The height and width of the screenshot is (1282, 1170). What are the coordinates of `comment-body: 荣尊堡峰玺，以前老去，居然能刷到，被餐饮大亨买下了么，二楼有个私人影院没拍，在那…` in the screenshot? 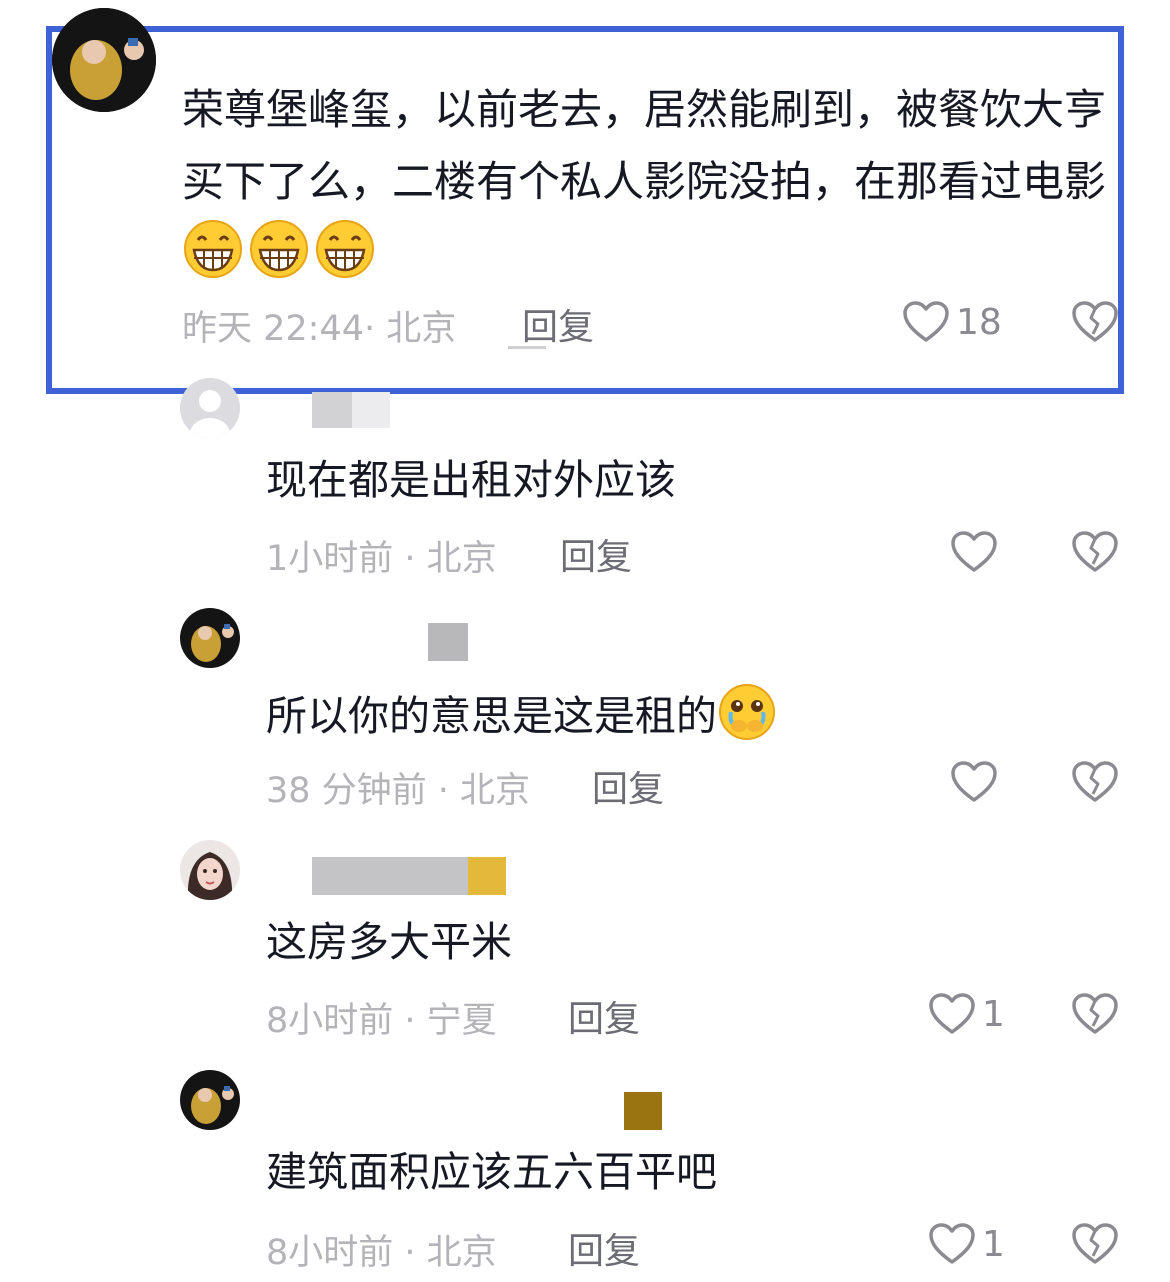 It's located at (644, 145).